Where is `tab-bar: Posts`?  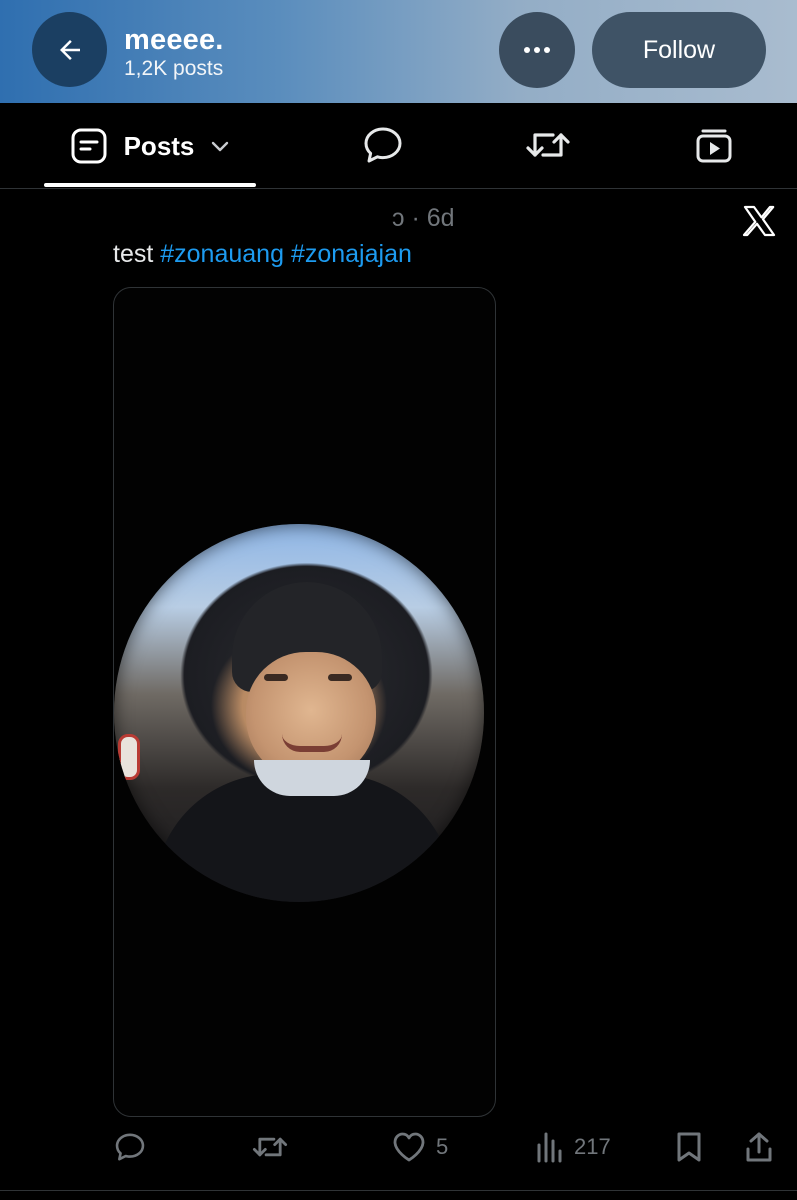 tab-bar: Posts is located at coordinates (398, 146).